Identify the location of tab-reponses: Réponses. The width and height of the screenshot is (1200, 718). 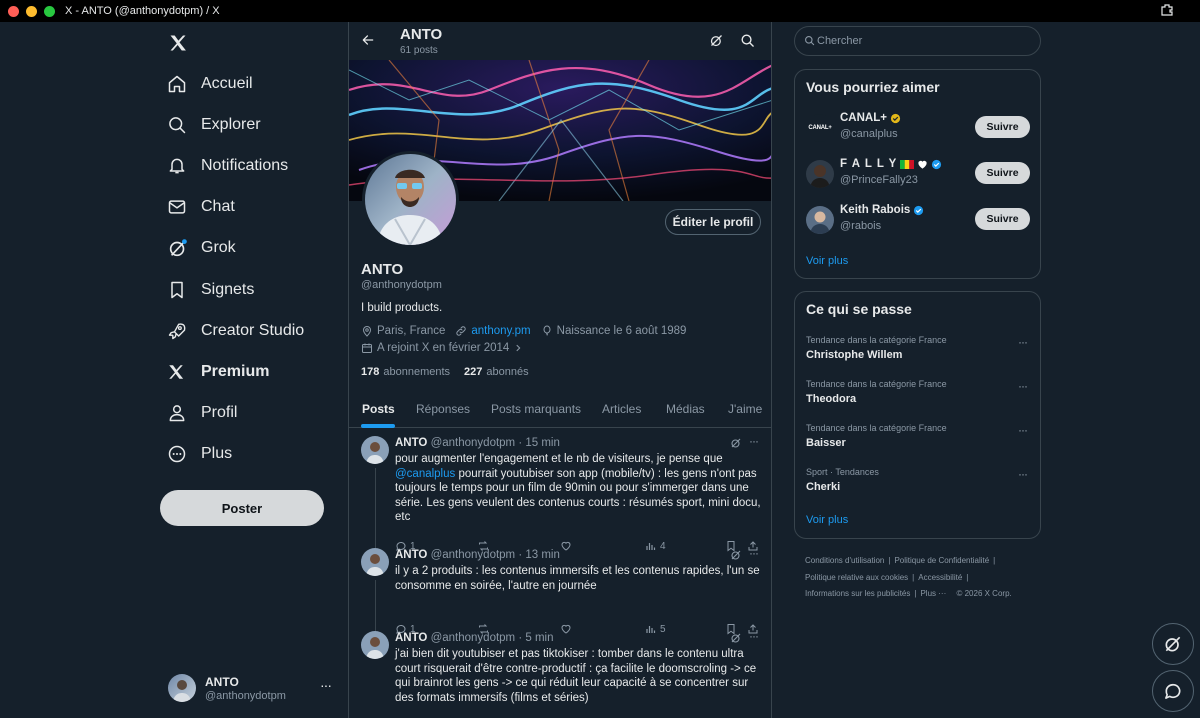
(443, 409).